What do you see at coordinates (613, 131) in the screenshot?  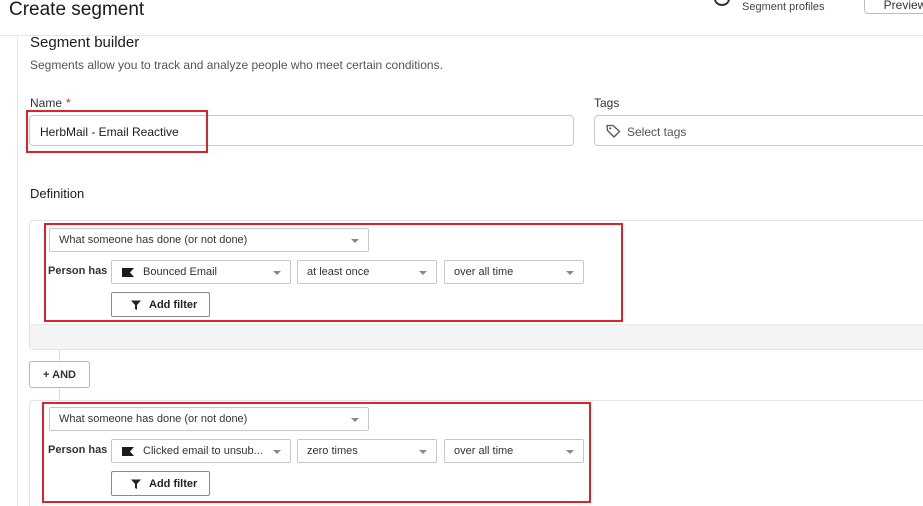 I see `tag-icon` at bounding box center [613, 131].